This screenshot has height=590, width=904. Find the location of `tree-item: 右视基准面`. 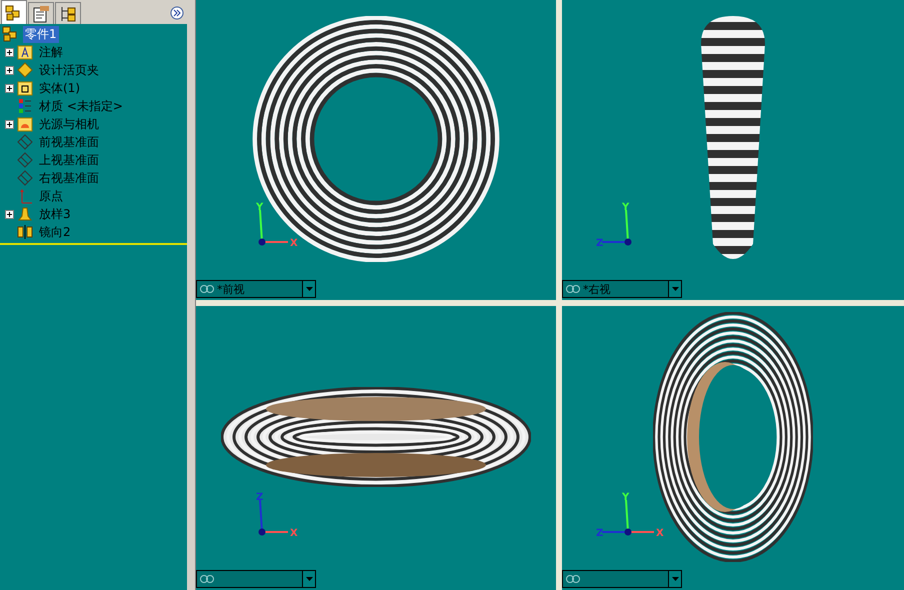

tree-item: 右视基准面 is located at coordinates (69, 178).